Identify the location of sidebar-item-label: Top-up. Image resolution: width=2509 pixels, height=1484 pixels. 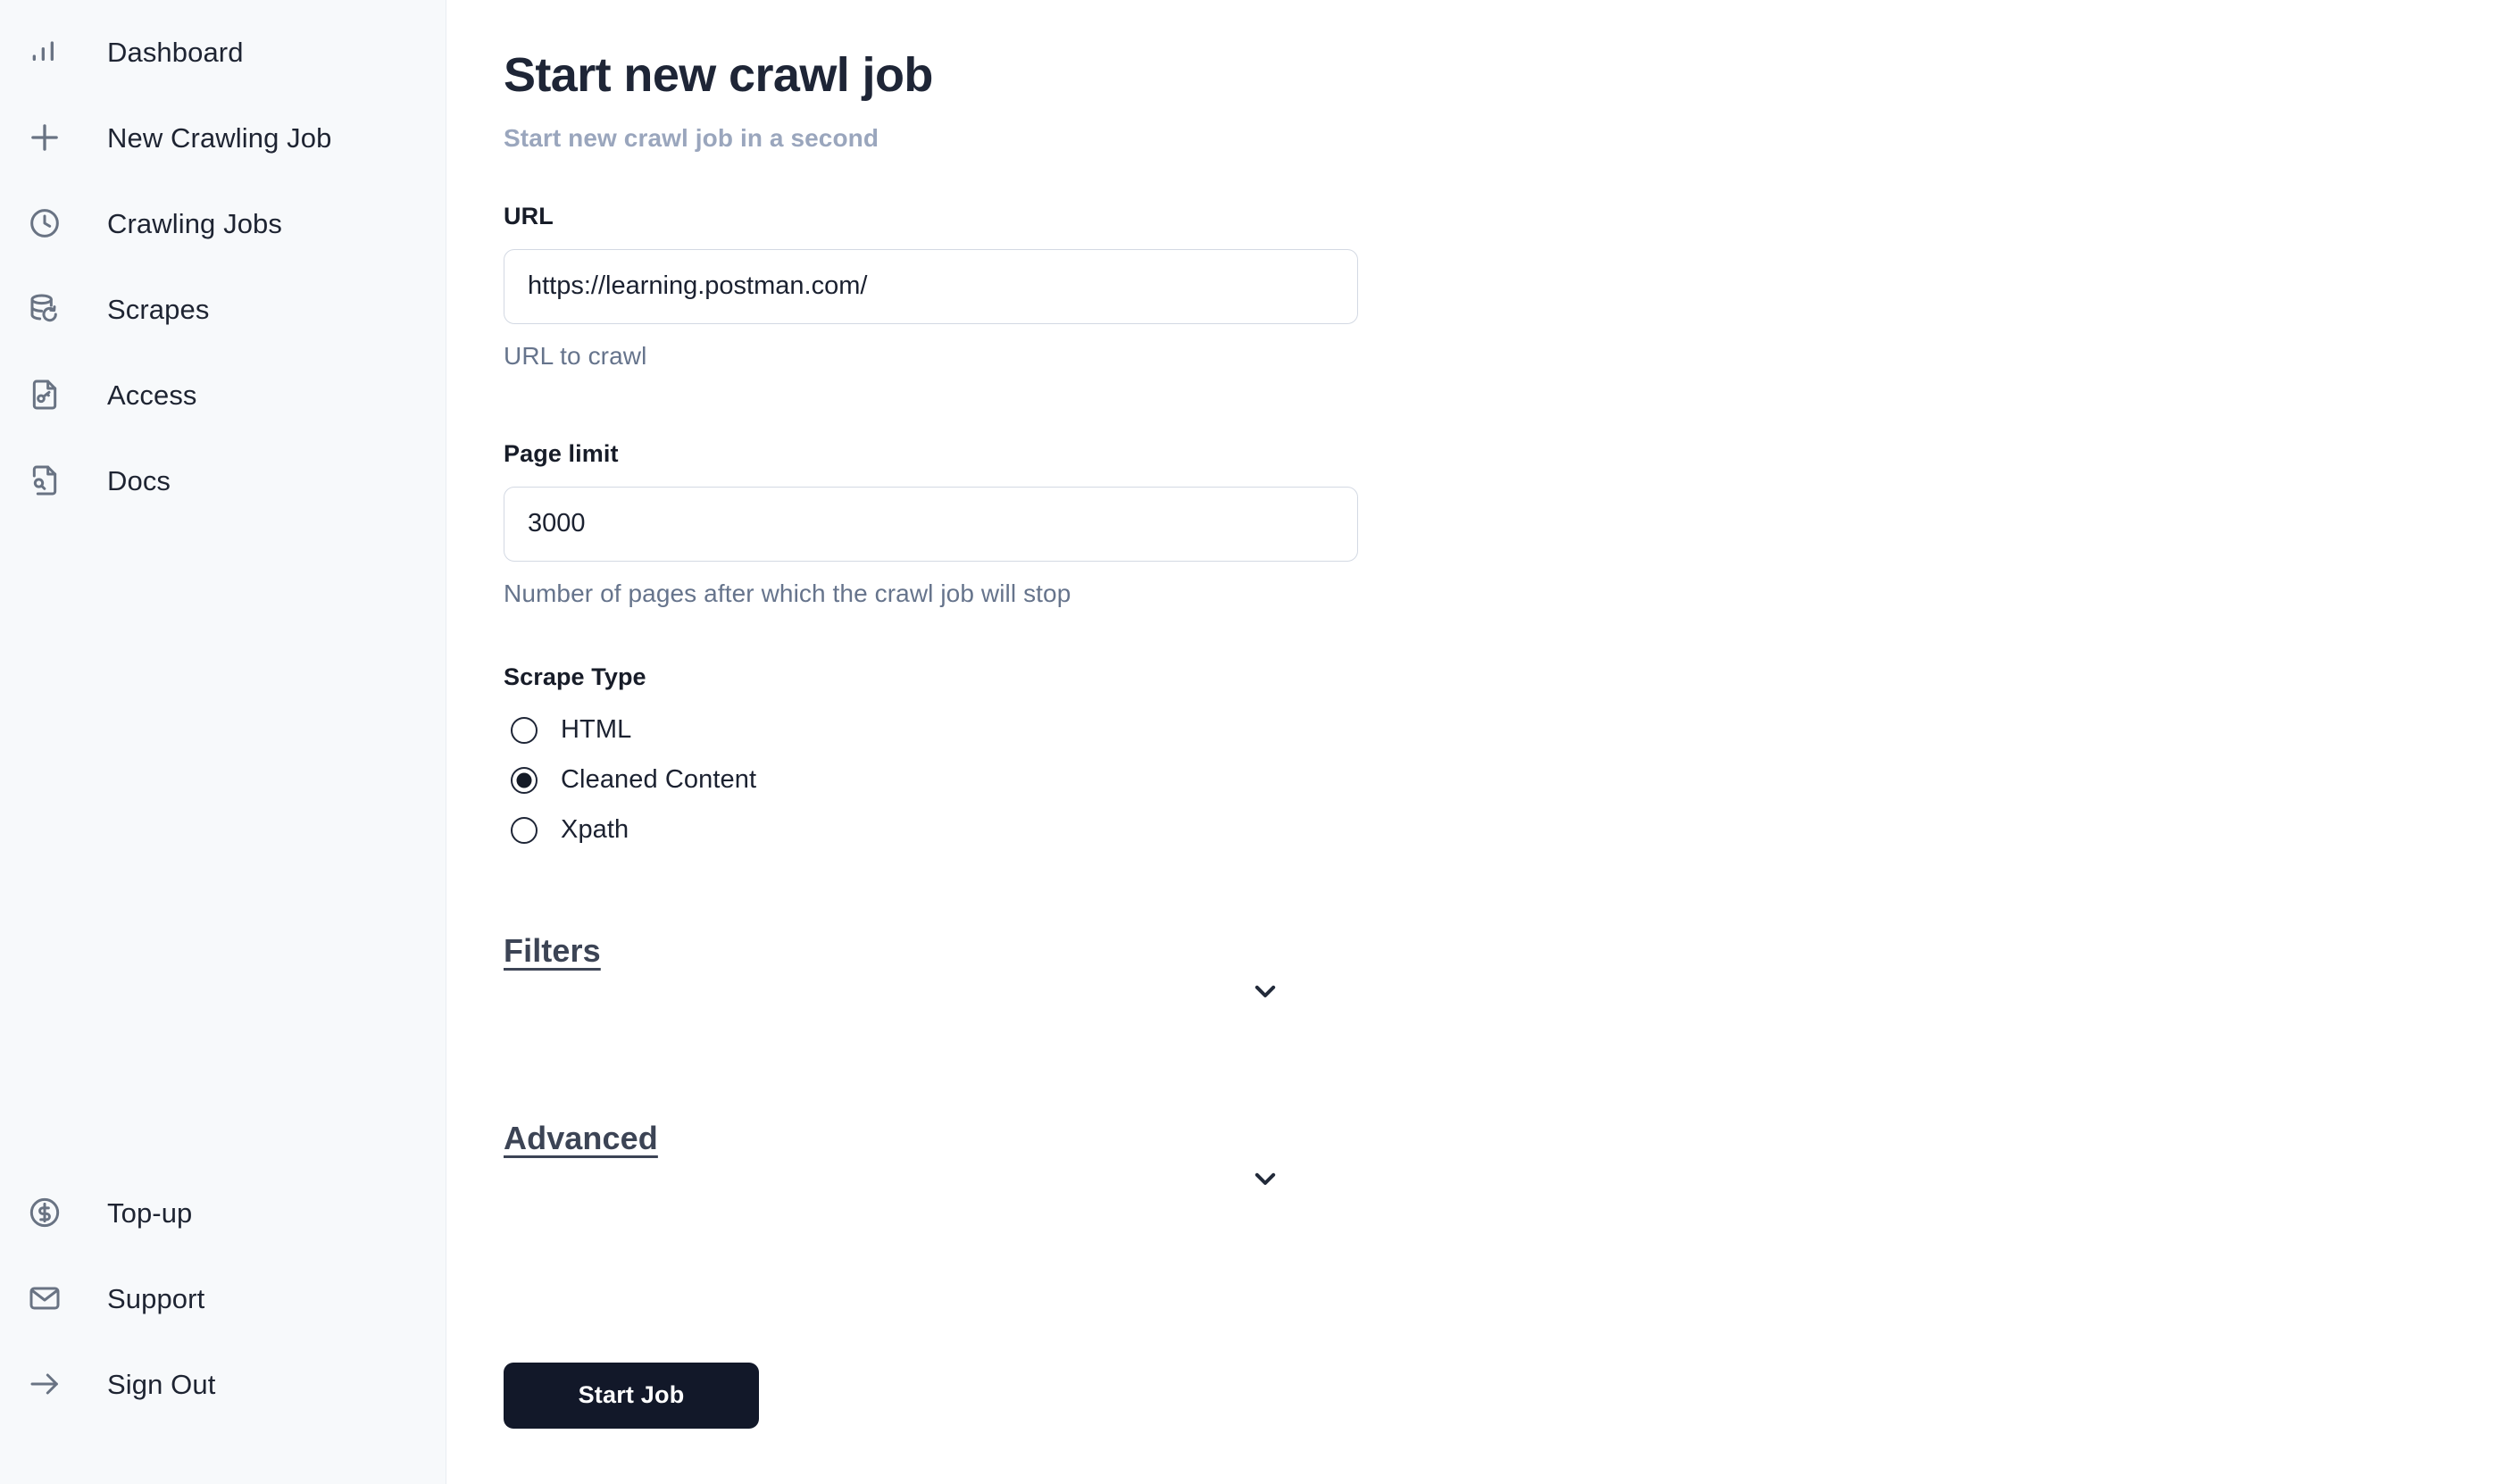
(150, 1212).